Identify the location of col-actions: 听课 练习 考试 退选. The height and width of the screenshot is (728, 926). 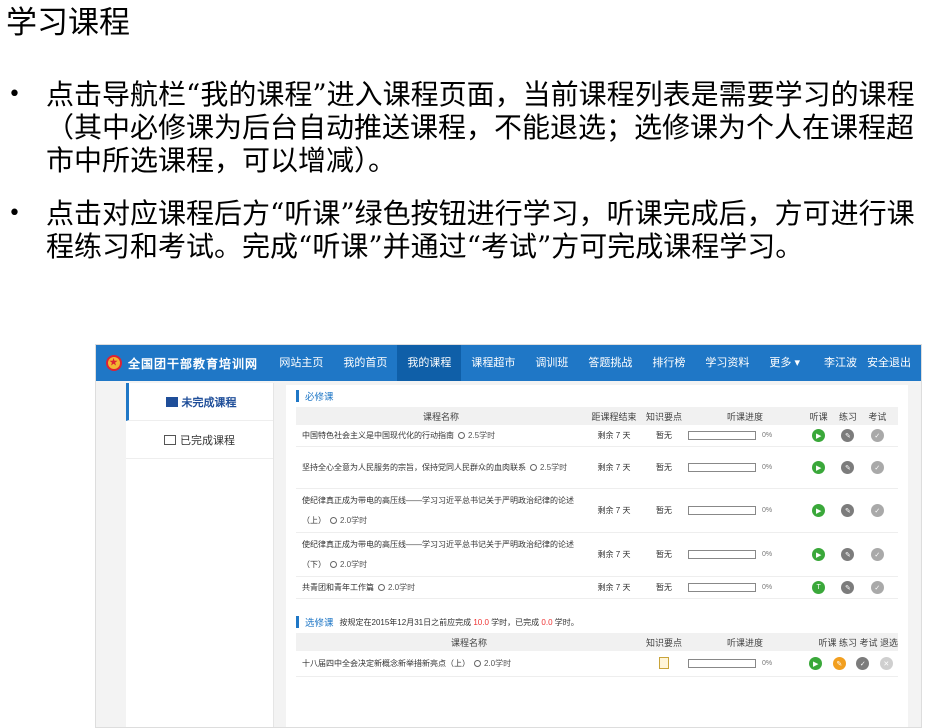
(858, 642).